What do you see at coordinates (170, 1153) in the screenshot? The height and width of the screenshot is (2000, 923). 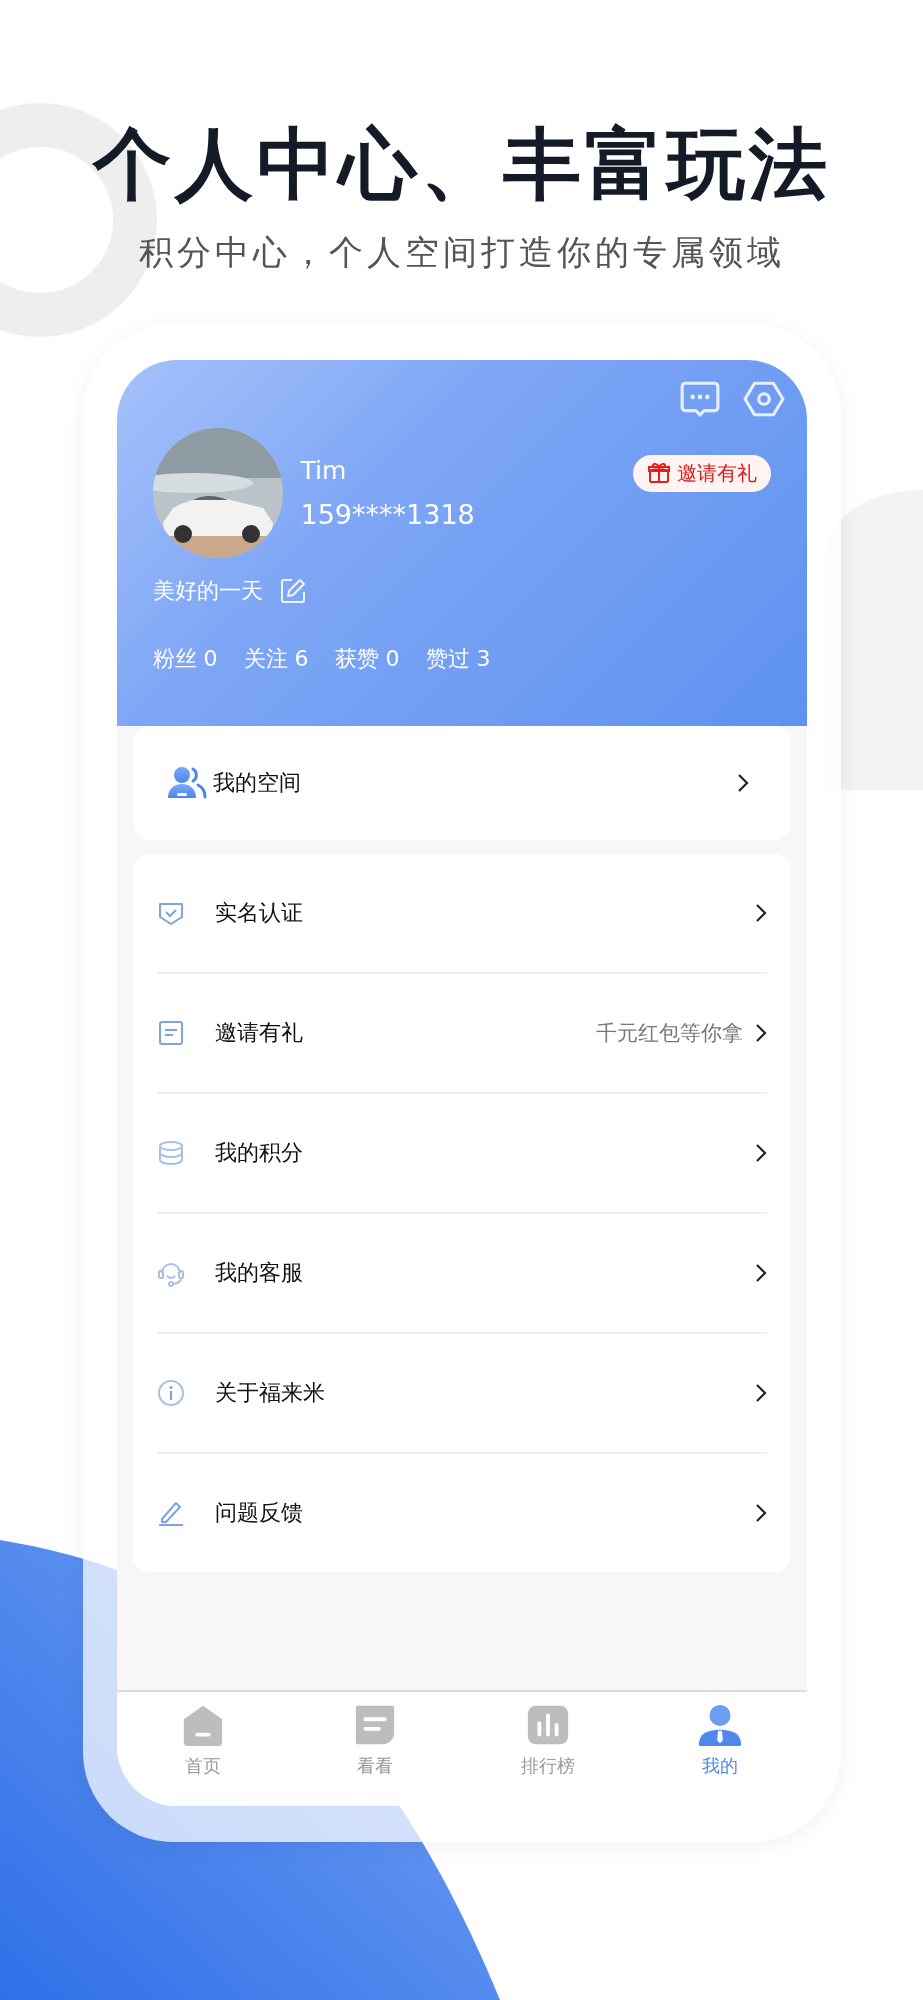 I see `coins-icon` at bounding box center [170, 1153].